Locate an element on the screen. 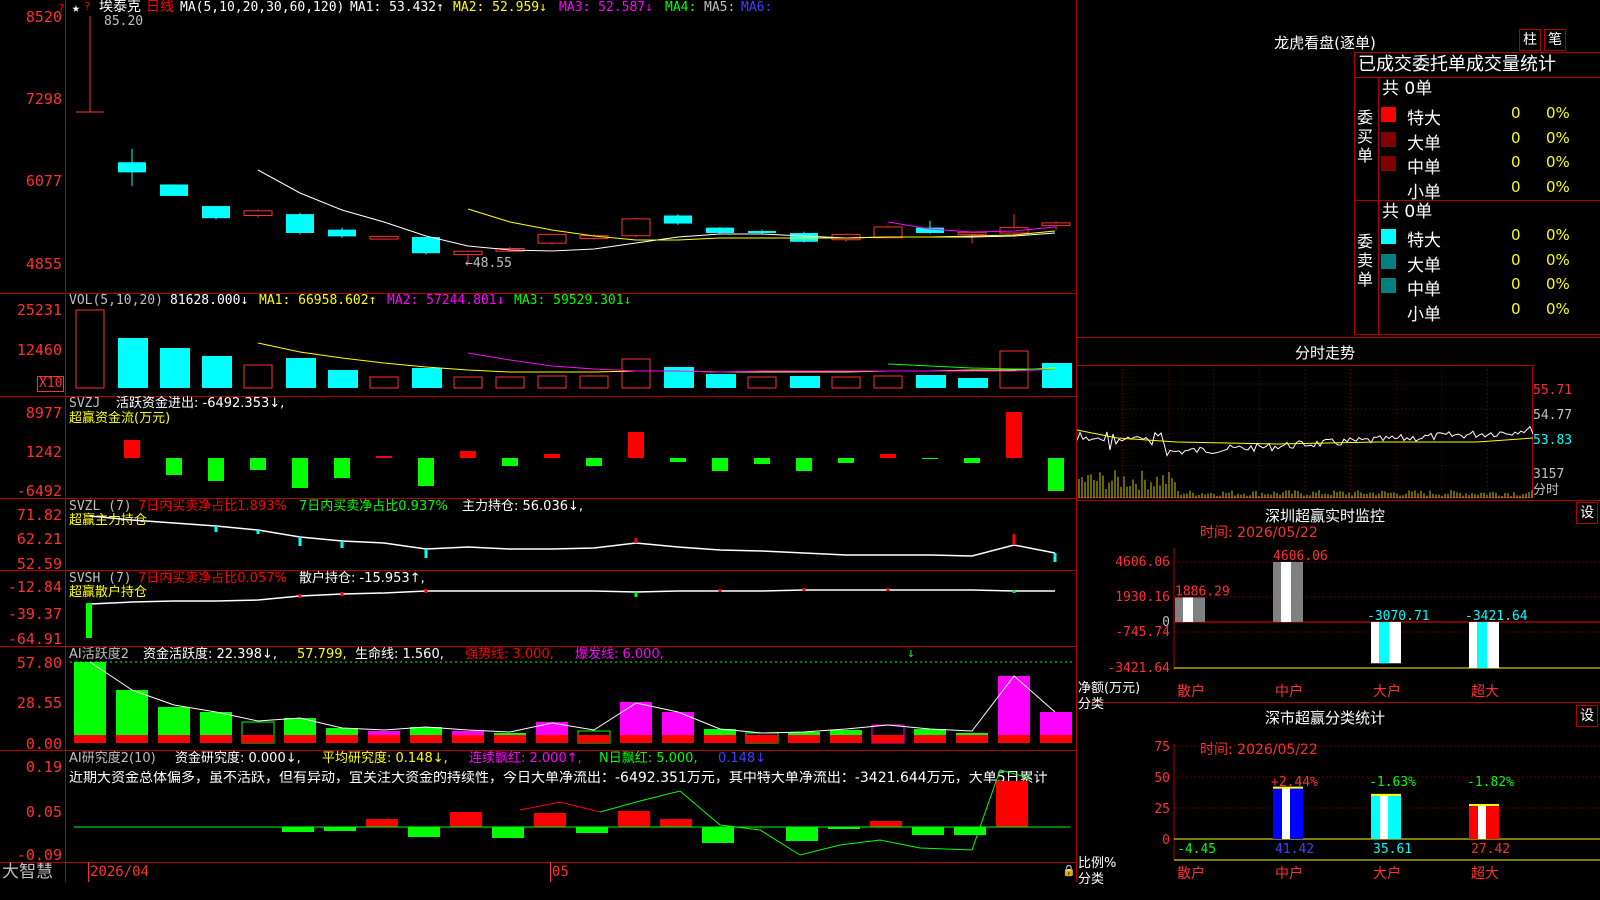  intraday-chart is located at coordinates (1305, 431).